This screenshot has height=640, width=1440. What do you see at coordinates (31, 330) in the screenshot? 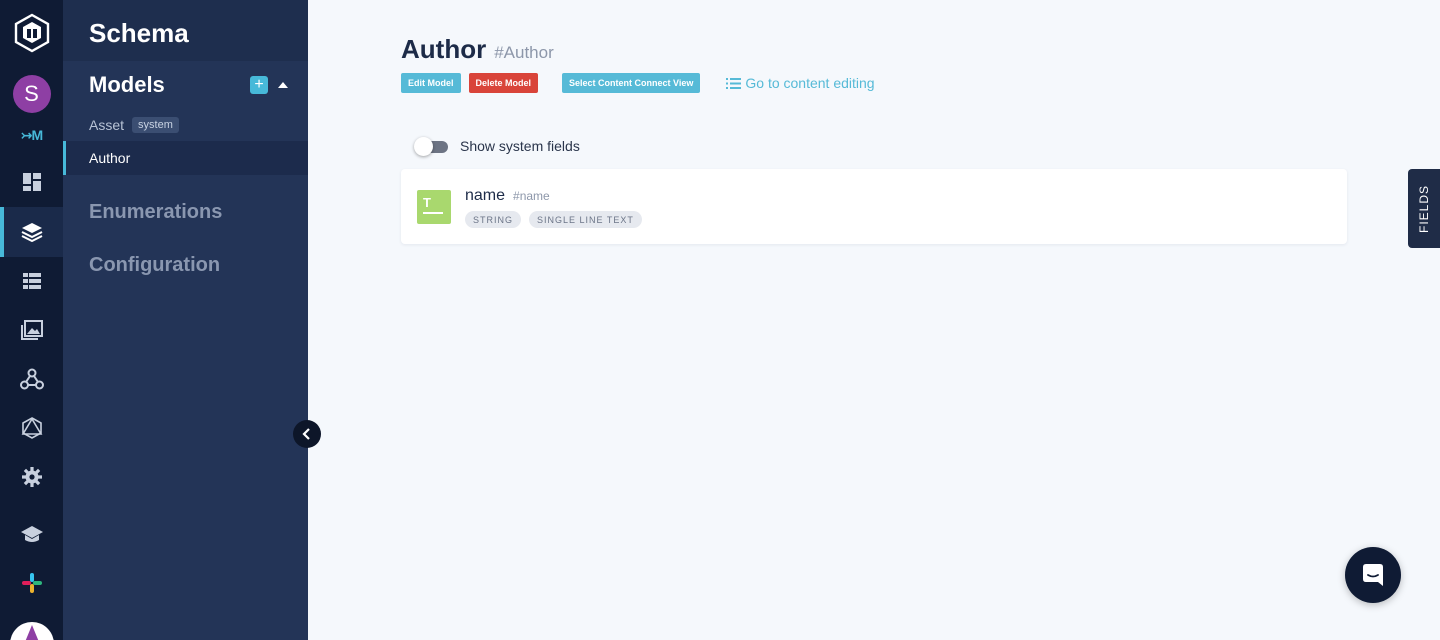
I see `assets-image-icon` at bounding box center [31, 330].